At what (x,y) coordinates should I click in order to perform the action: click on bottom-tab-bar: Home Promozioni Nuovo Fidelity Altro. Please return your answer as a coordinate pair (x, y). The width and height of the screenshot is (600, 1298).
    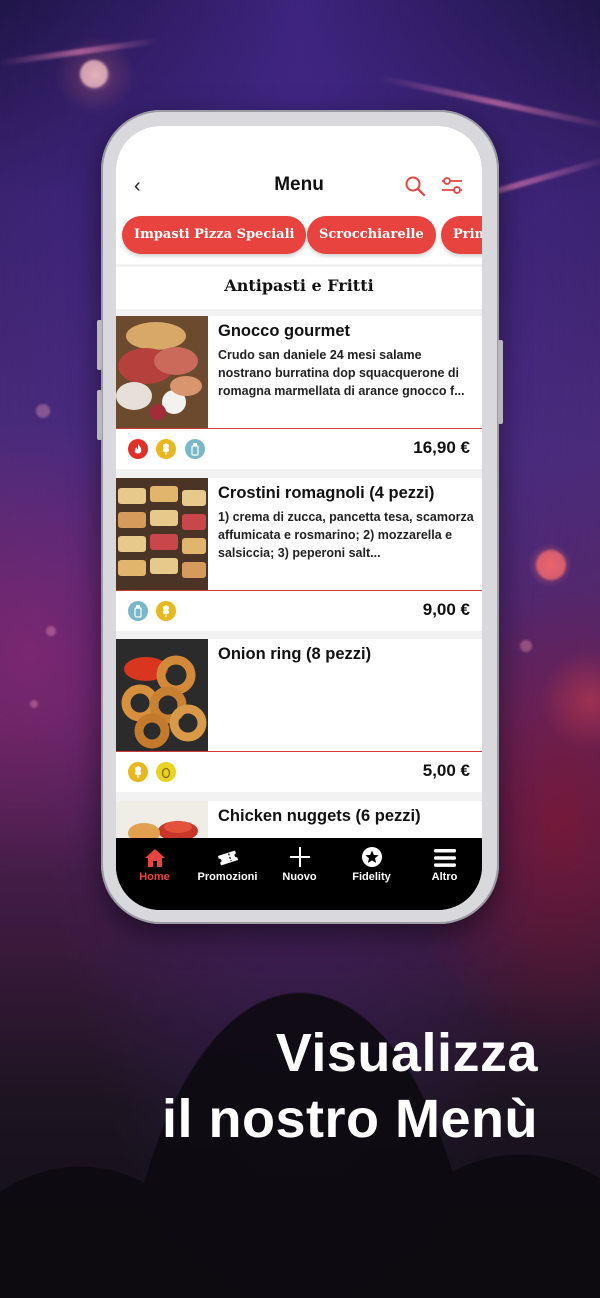
    Looking at the image, I should click on (299, 874).